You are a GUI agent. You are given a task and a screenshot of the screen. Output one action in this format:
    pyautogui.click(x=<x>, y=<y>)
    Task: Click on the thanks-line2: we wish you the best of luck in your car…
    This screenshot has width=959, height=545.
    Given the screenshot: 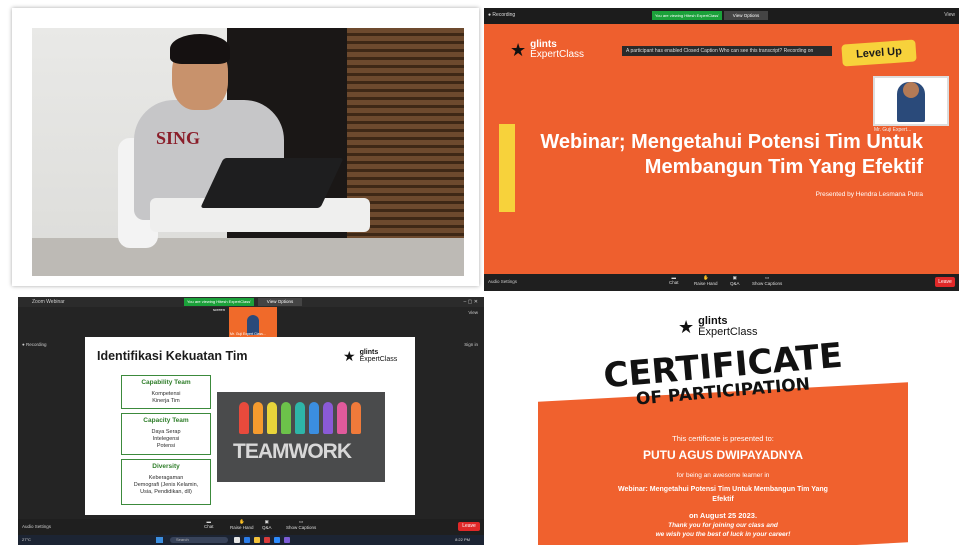 What is the action you would take?
    pyautogui.click(x=723, y=534)
    